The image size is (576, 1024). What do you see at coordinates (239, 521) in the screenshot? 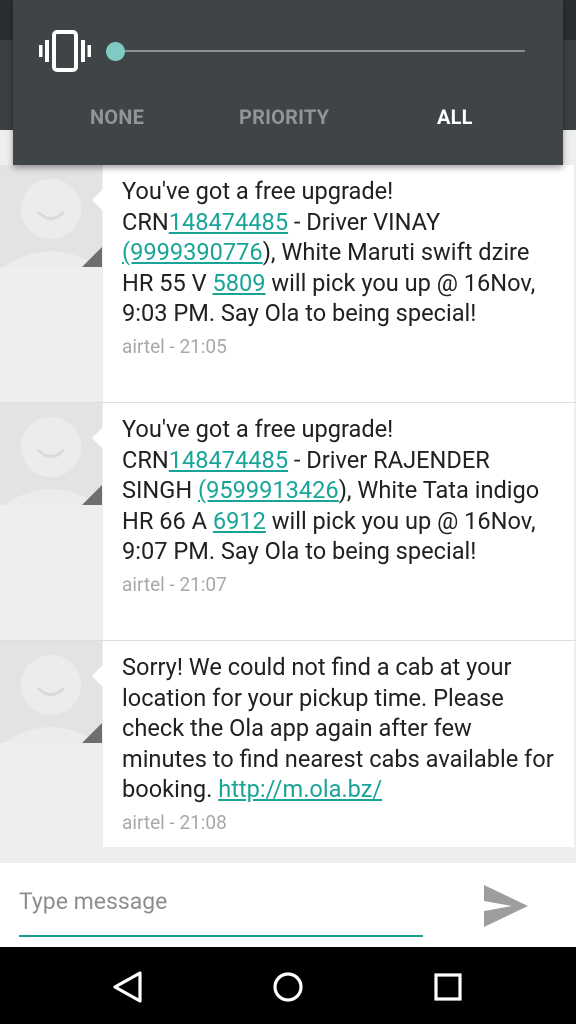
I see `message-link: 6912` at bounding box center [239, 521].